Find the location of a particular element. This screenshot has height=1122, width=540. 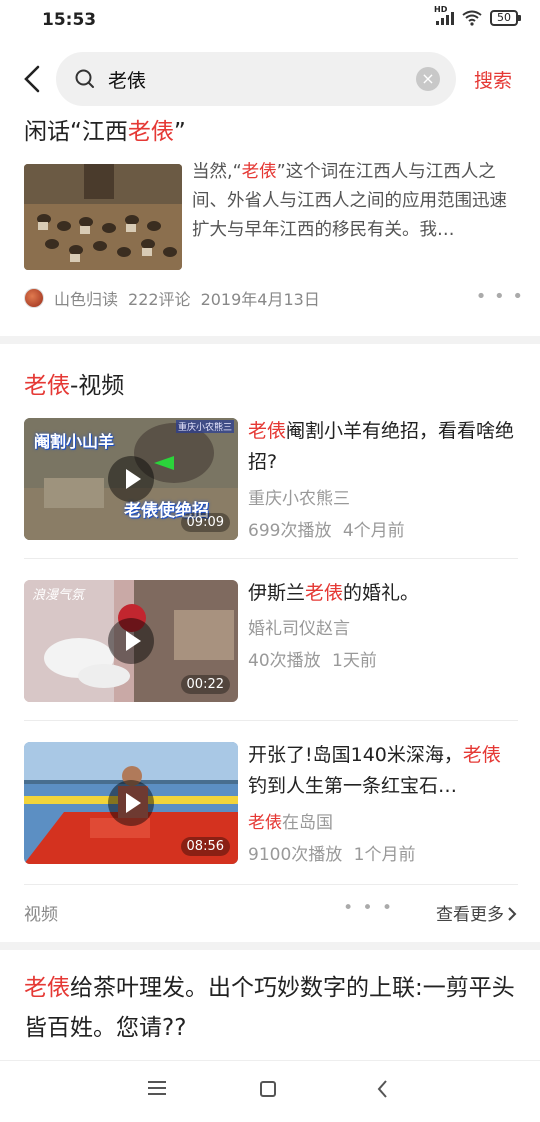

back-icon is located at coordinates (383, 1089).